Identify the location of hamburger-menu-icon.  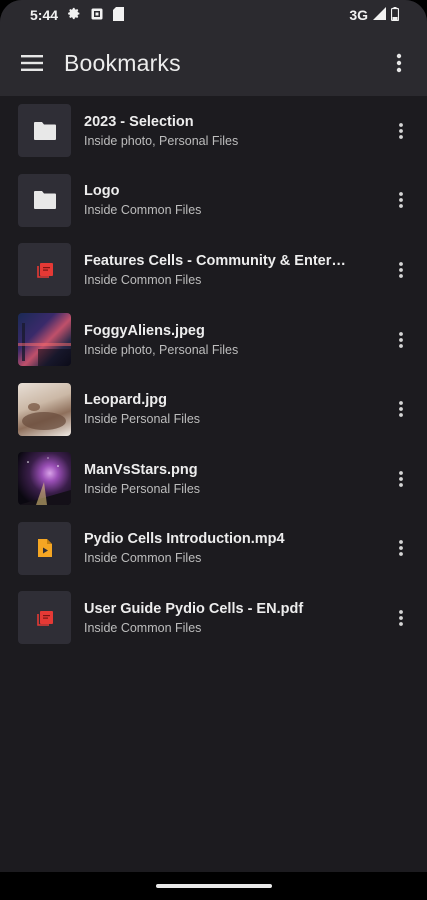
(32, 63).